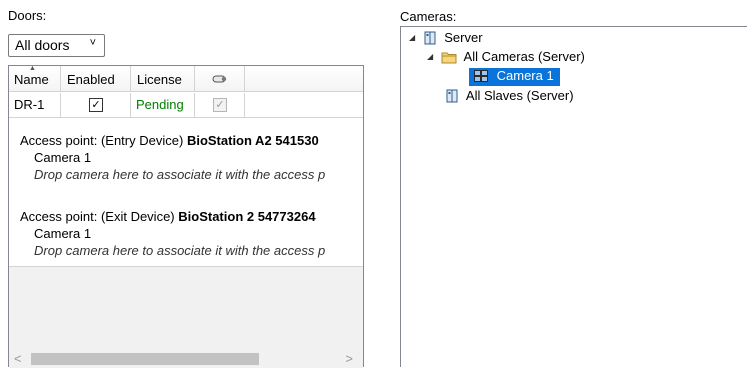  I want to click on camera-checkbox: ✓, so click(220, 105).